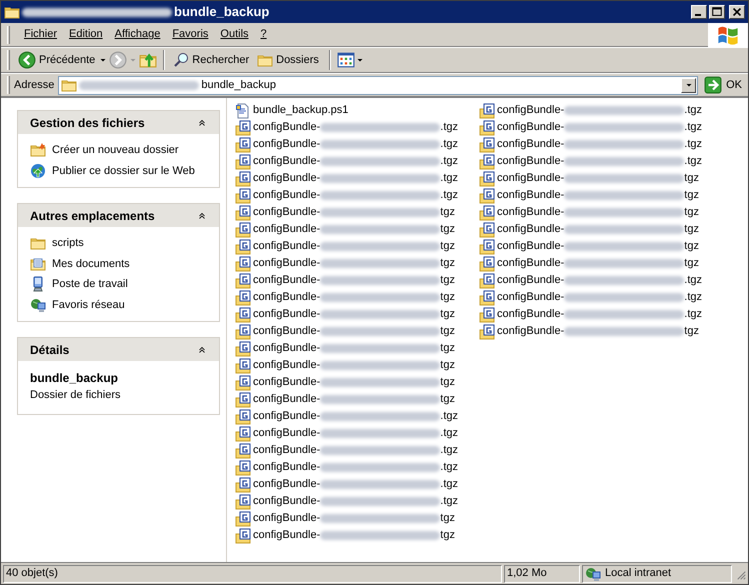  I want to click on menu-item: Affichage, so click(137, 34).